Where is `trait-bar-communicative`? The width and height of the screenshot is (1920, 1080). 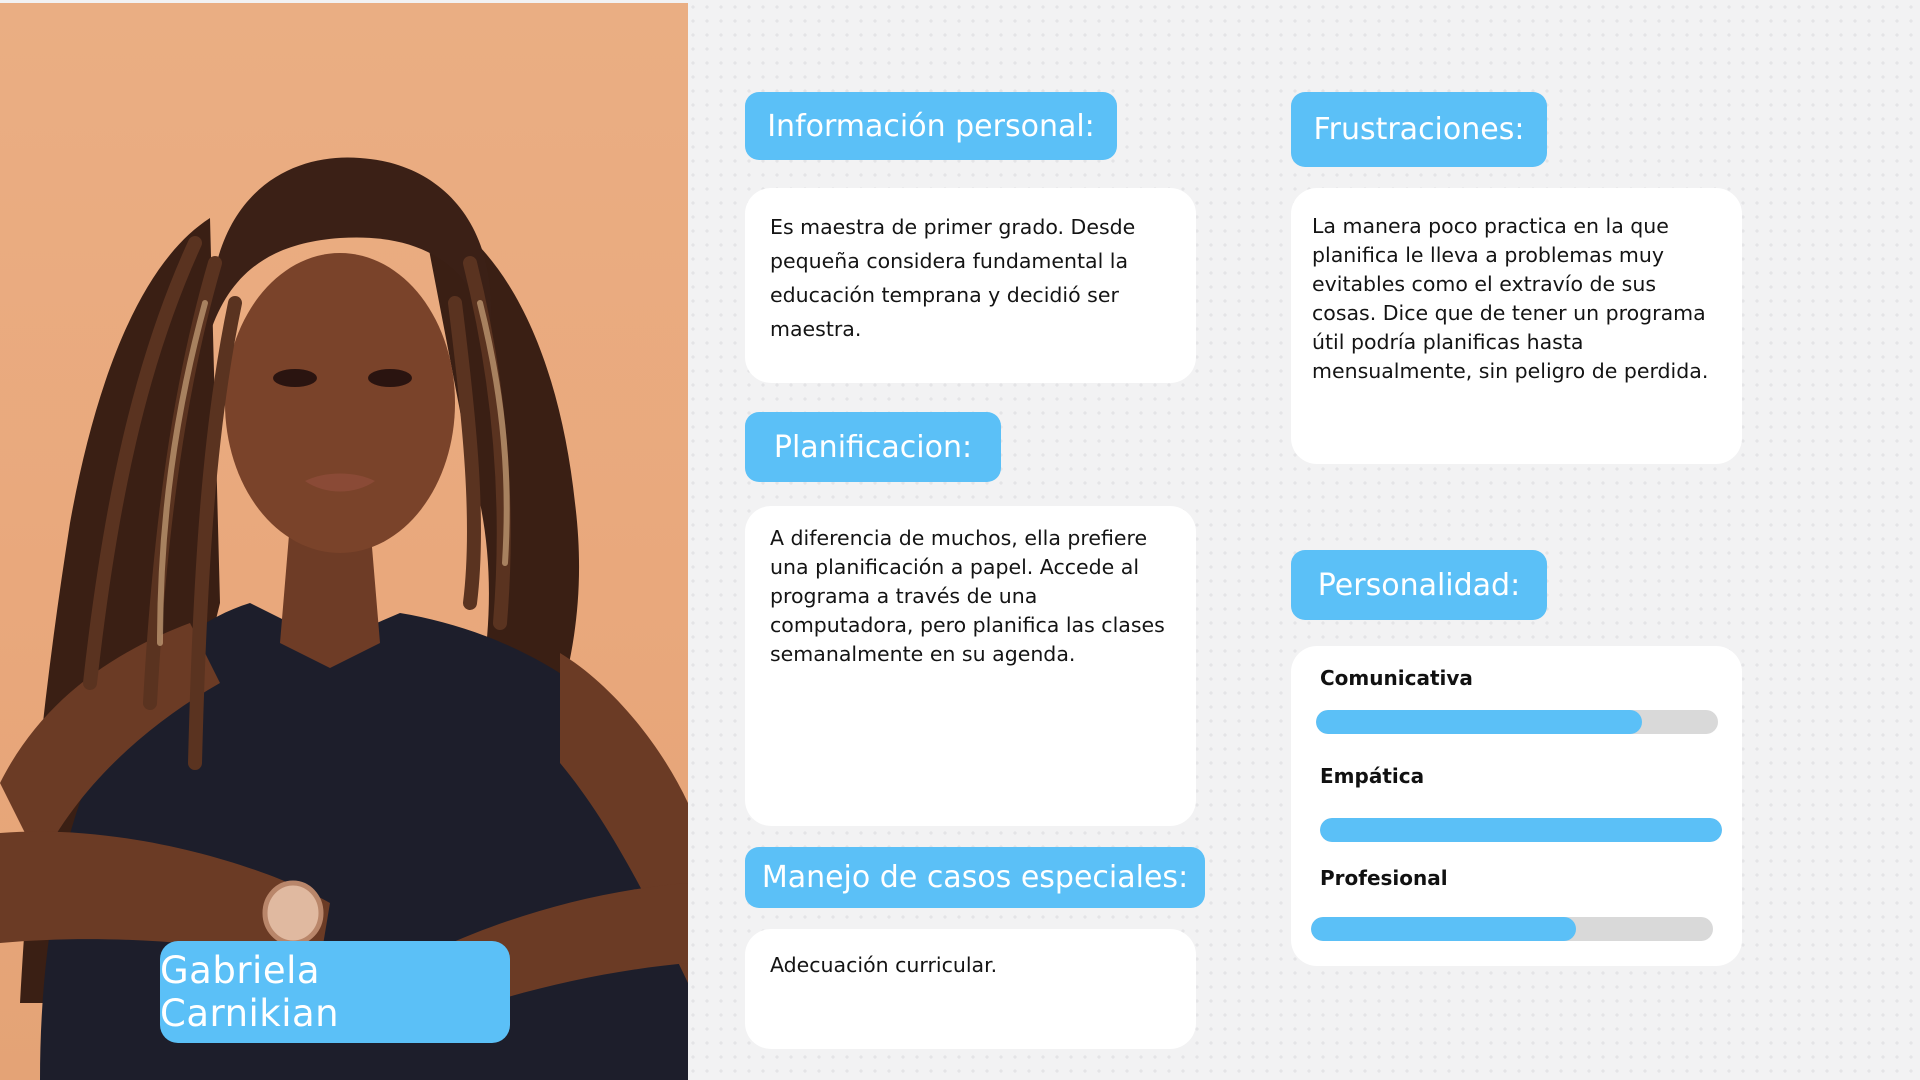 trait-bar-communicative is located at coordinates (1517, 722).